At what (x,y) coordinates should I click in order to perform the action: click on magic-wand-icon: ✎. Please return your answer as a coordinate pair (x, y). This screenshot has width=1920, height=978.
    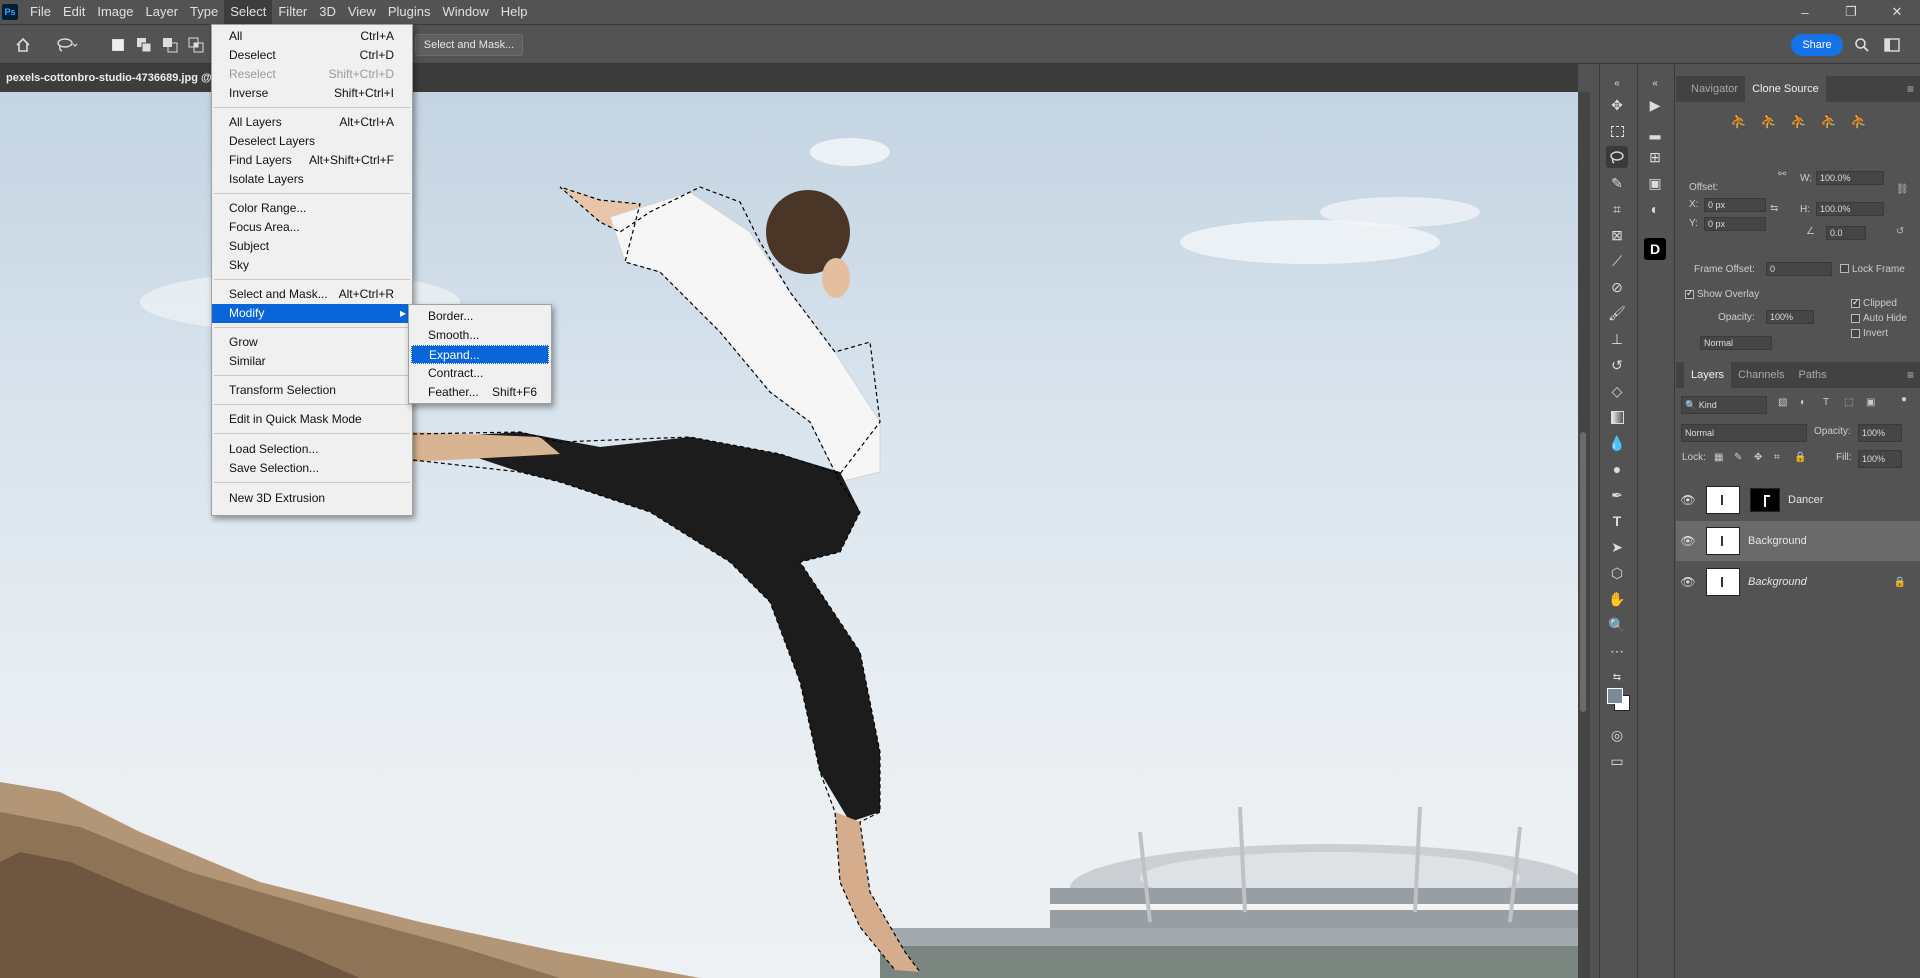
    Looking at the image, I should click on (1617, 183).